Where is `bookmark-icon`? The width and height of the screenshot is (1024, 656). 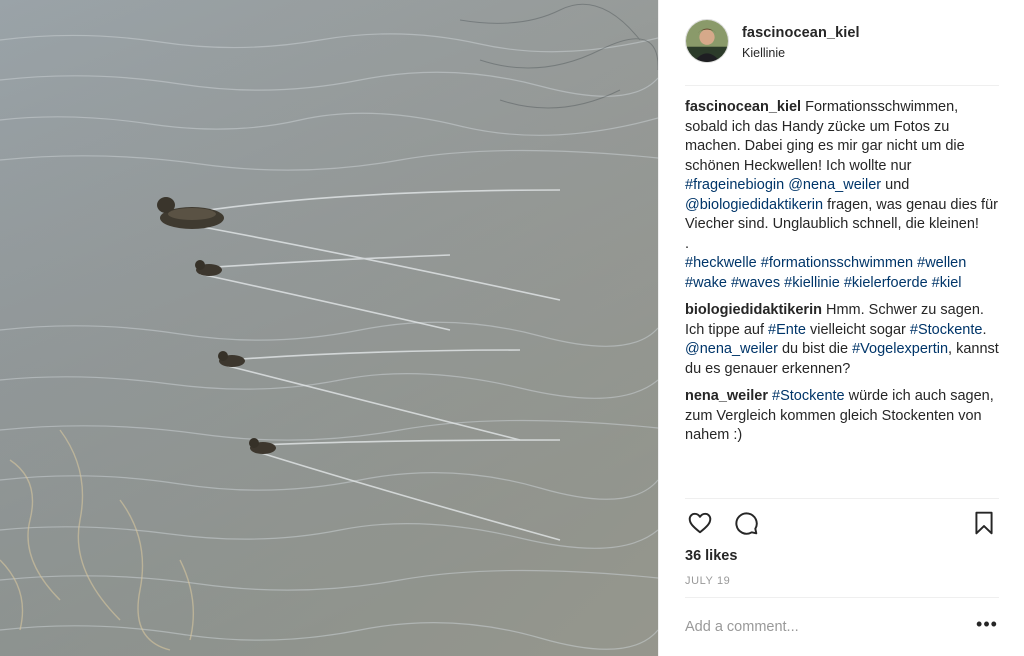 bookmark-icon is located at coordinates (984, 523).